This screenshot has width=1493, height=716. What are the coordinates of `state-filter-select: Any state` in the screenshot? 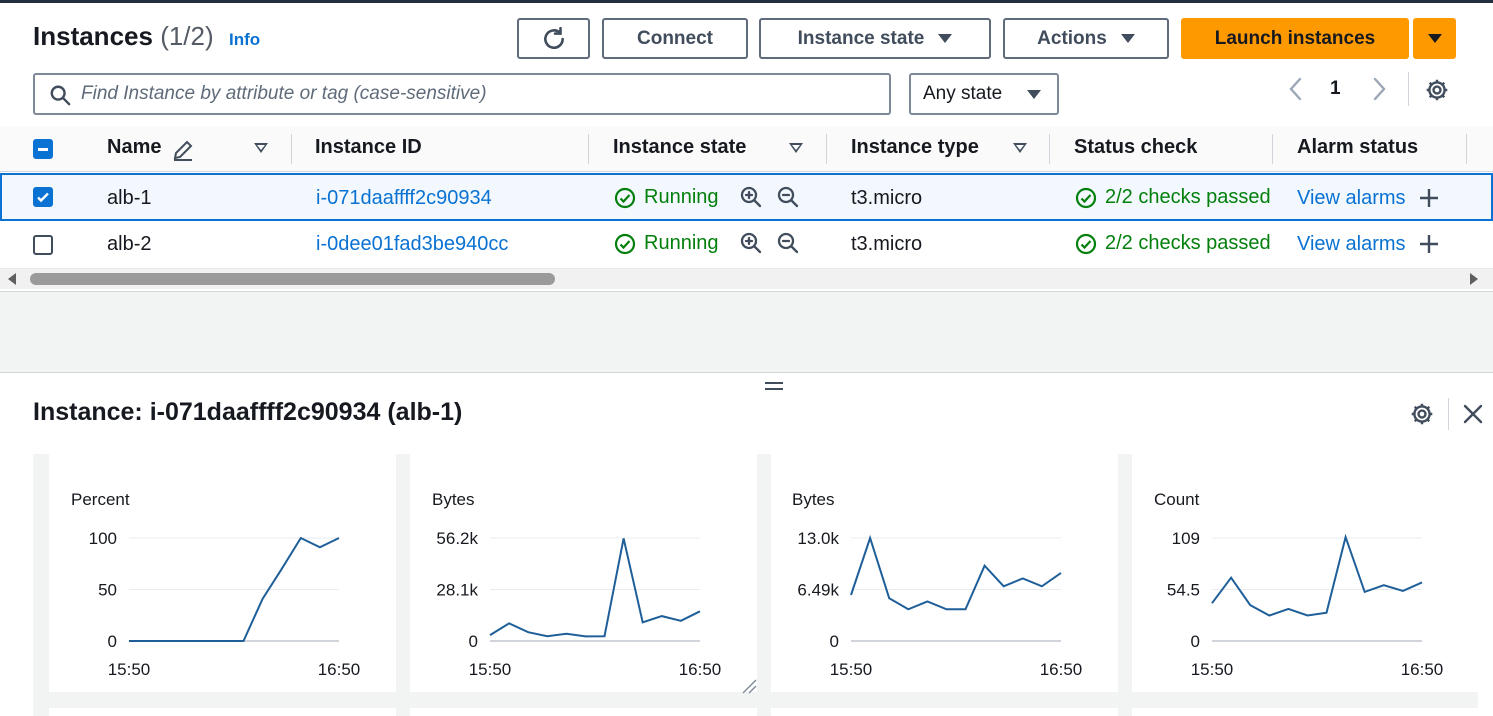 It's located at (984, 94).